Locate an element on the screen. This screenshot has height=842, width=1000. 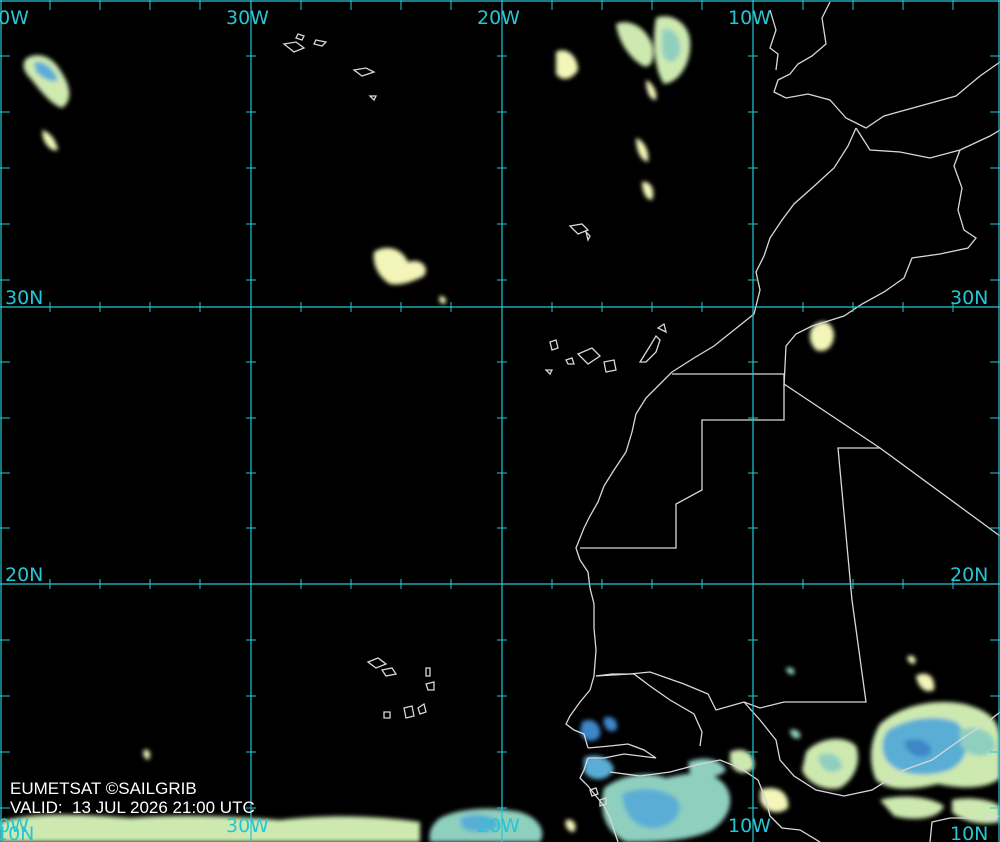
cloud-patch is located at coordinates (210, 828).